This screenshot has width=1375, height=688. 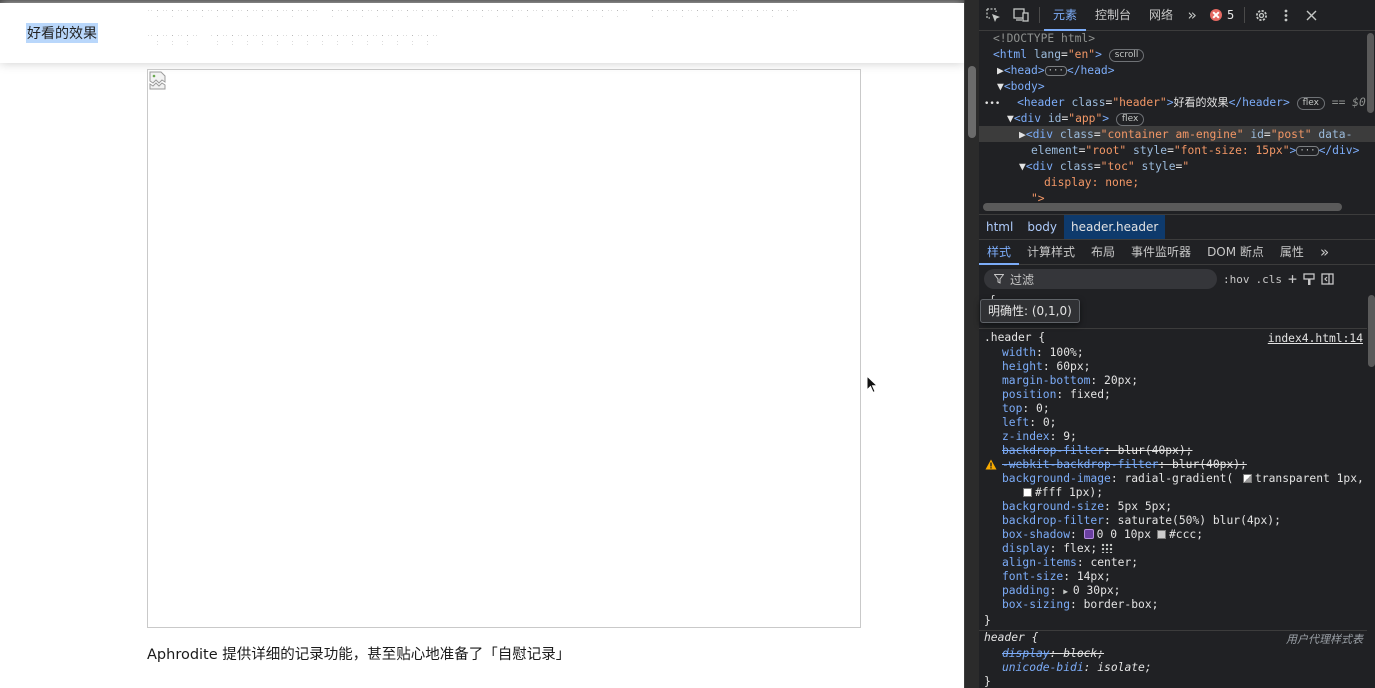 What do you see at coordinates (1192, 15) in the screenshot?
I see `more-tabs-chevron-icon: »` at bounding box center [1192, 15].